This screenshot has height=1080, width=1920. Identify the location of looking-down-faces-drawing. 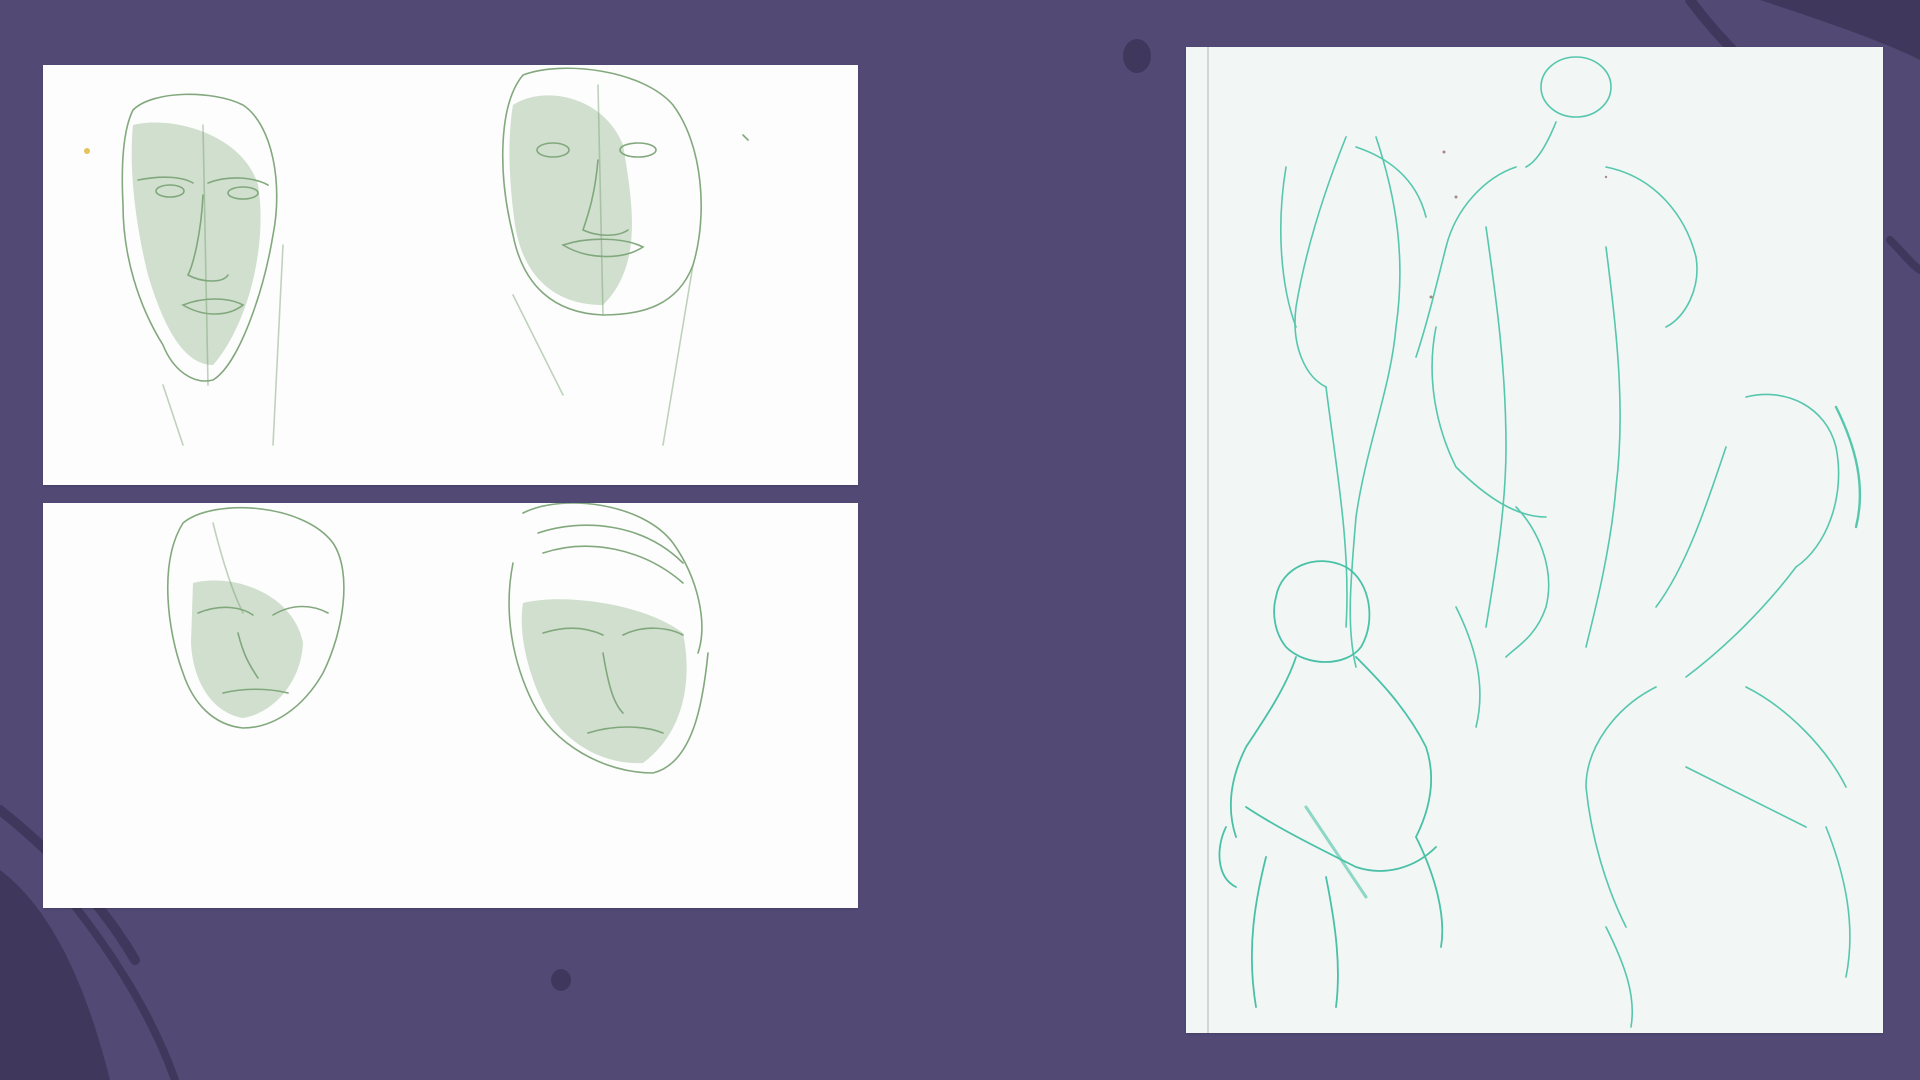
(438, 638).